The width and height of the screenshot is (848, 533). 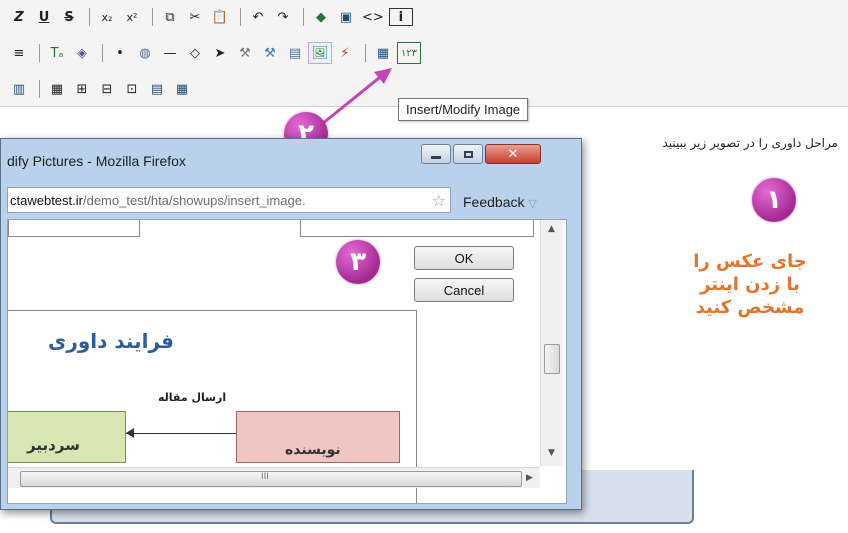 I want to click on copy-icon: ⧉, so click(x=170, y=17).